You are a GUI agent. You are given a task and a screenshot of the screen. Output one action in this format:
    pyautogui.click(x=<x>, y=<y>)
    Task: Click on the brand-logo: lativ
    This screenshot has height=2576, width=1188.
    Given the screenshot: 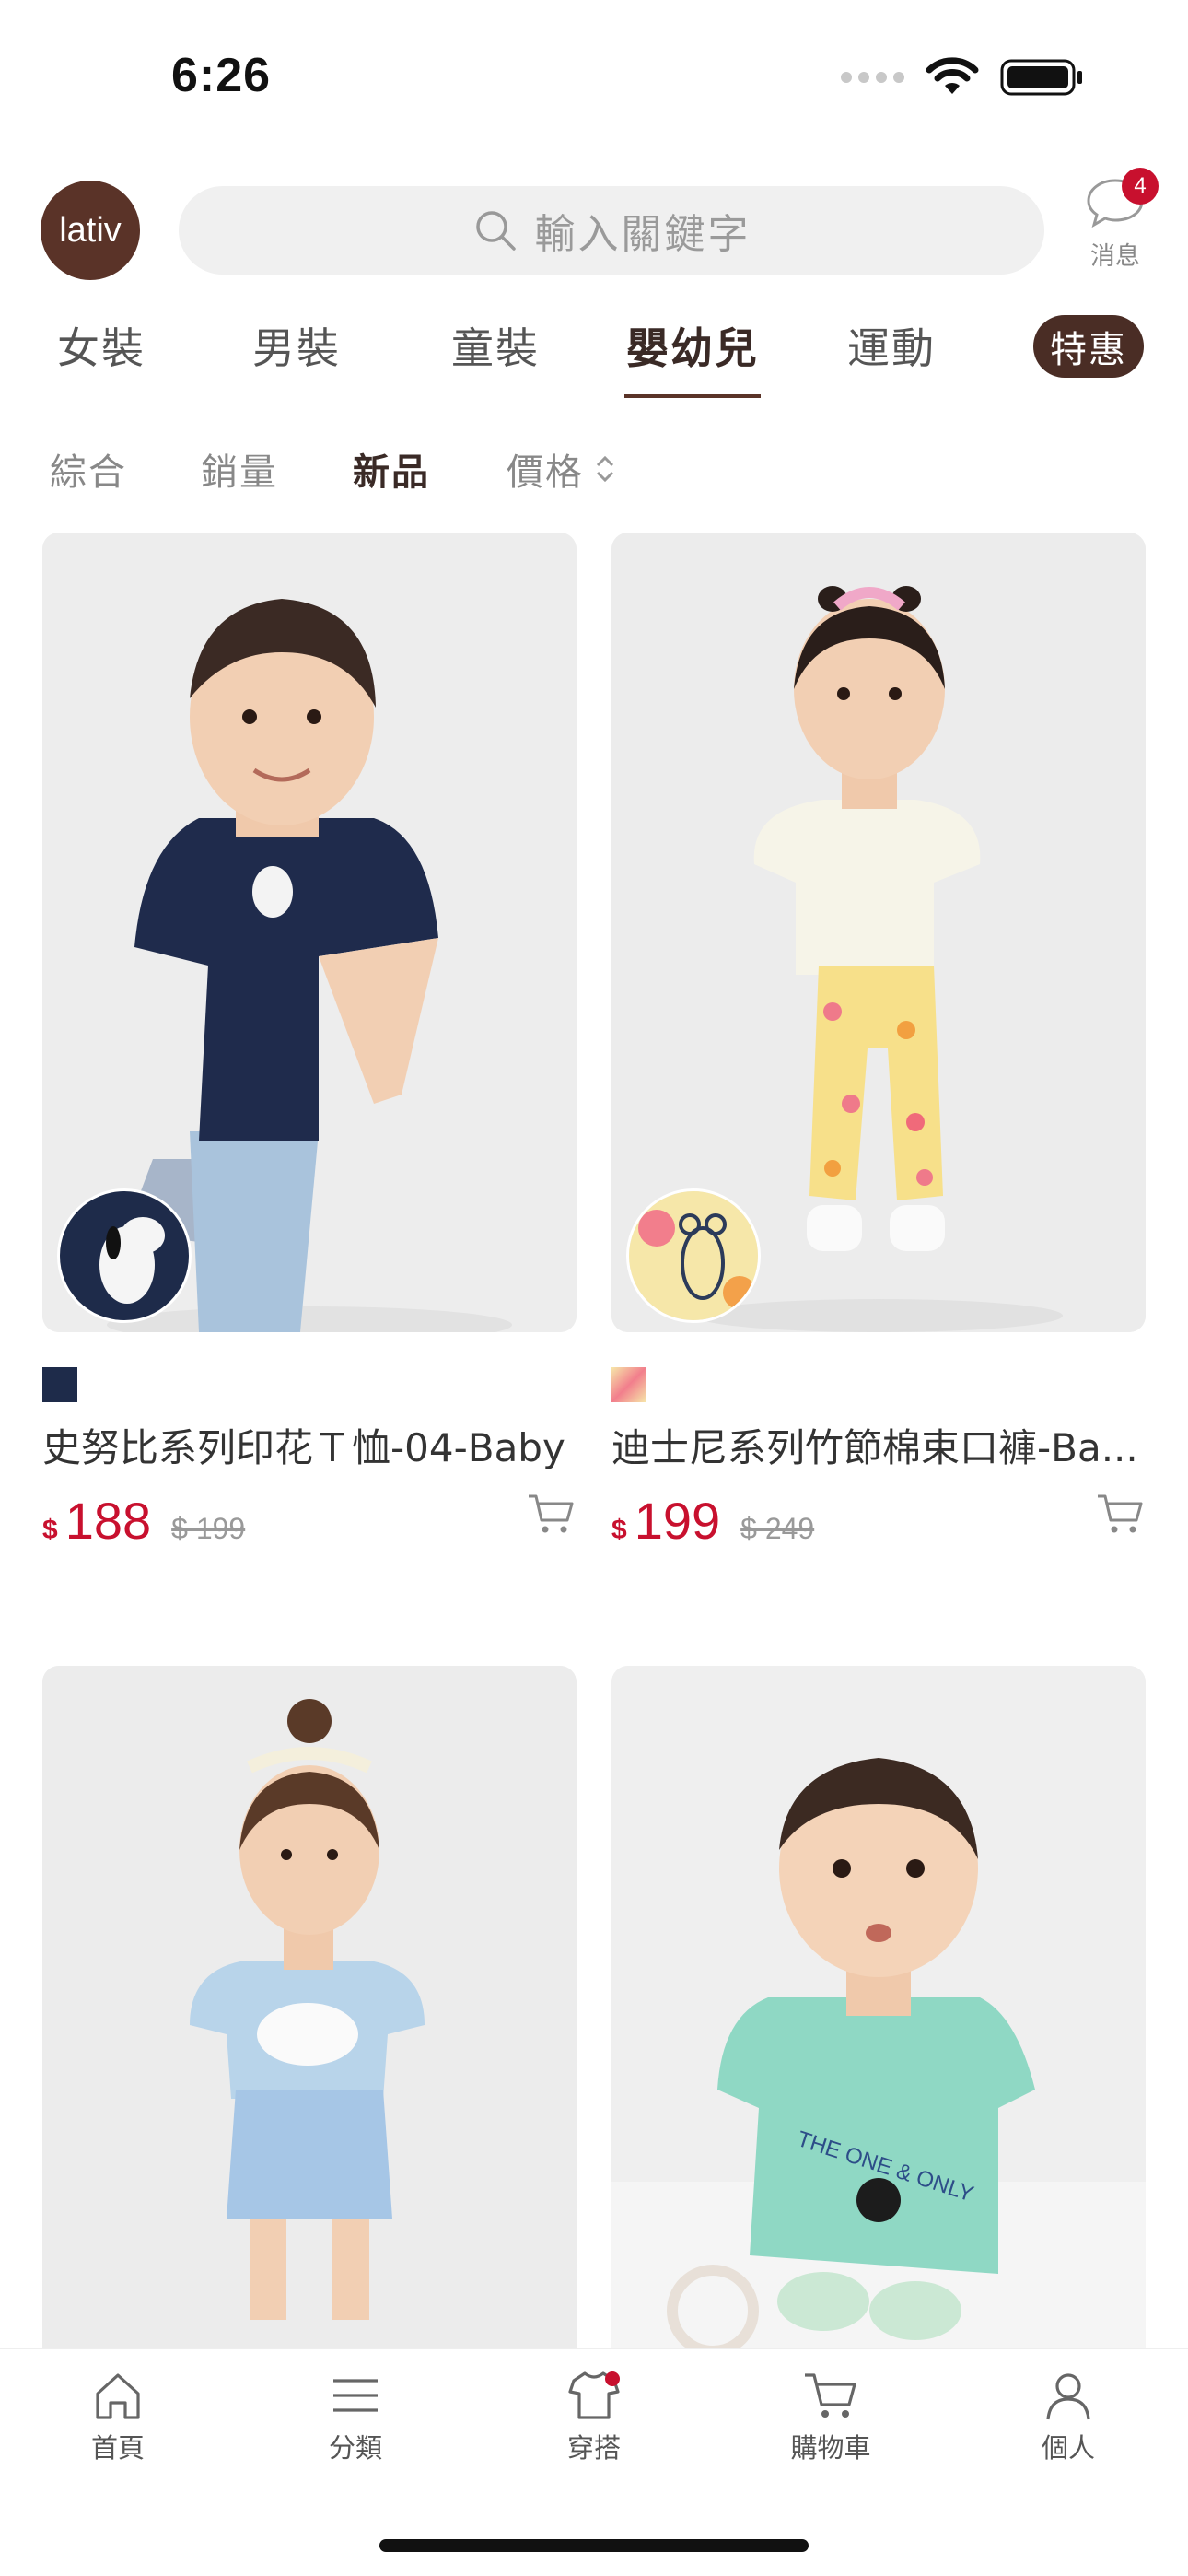 What is the action you would take?
    pyautogui.click(x=90, y=230)
    